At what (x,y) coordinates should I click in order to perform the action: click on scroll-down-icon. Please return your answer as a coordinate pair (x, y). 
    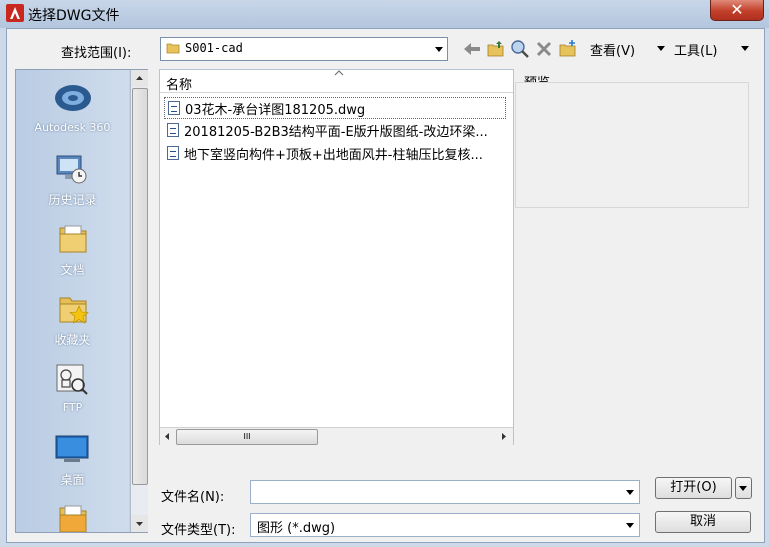
    Looking at the image, I should click on (139, 523).